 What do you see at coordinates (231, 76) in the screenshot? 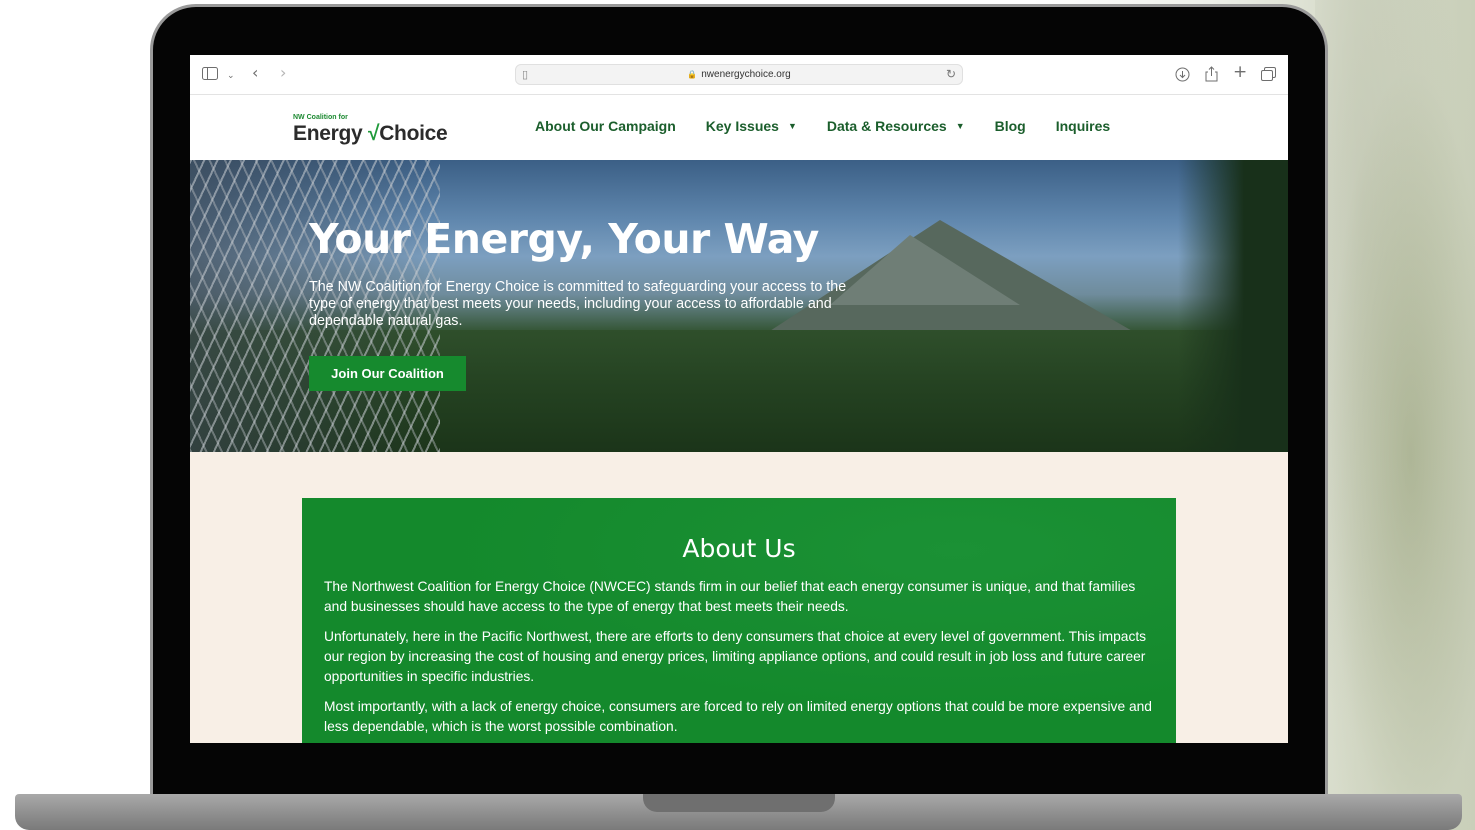
I see `chevron-down-icon: ⌄` at bounding box center [231, 76].